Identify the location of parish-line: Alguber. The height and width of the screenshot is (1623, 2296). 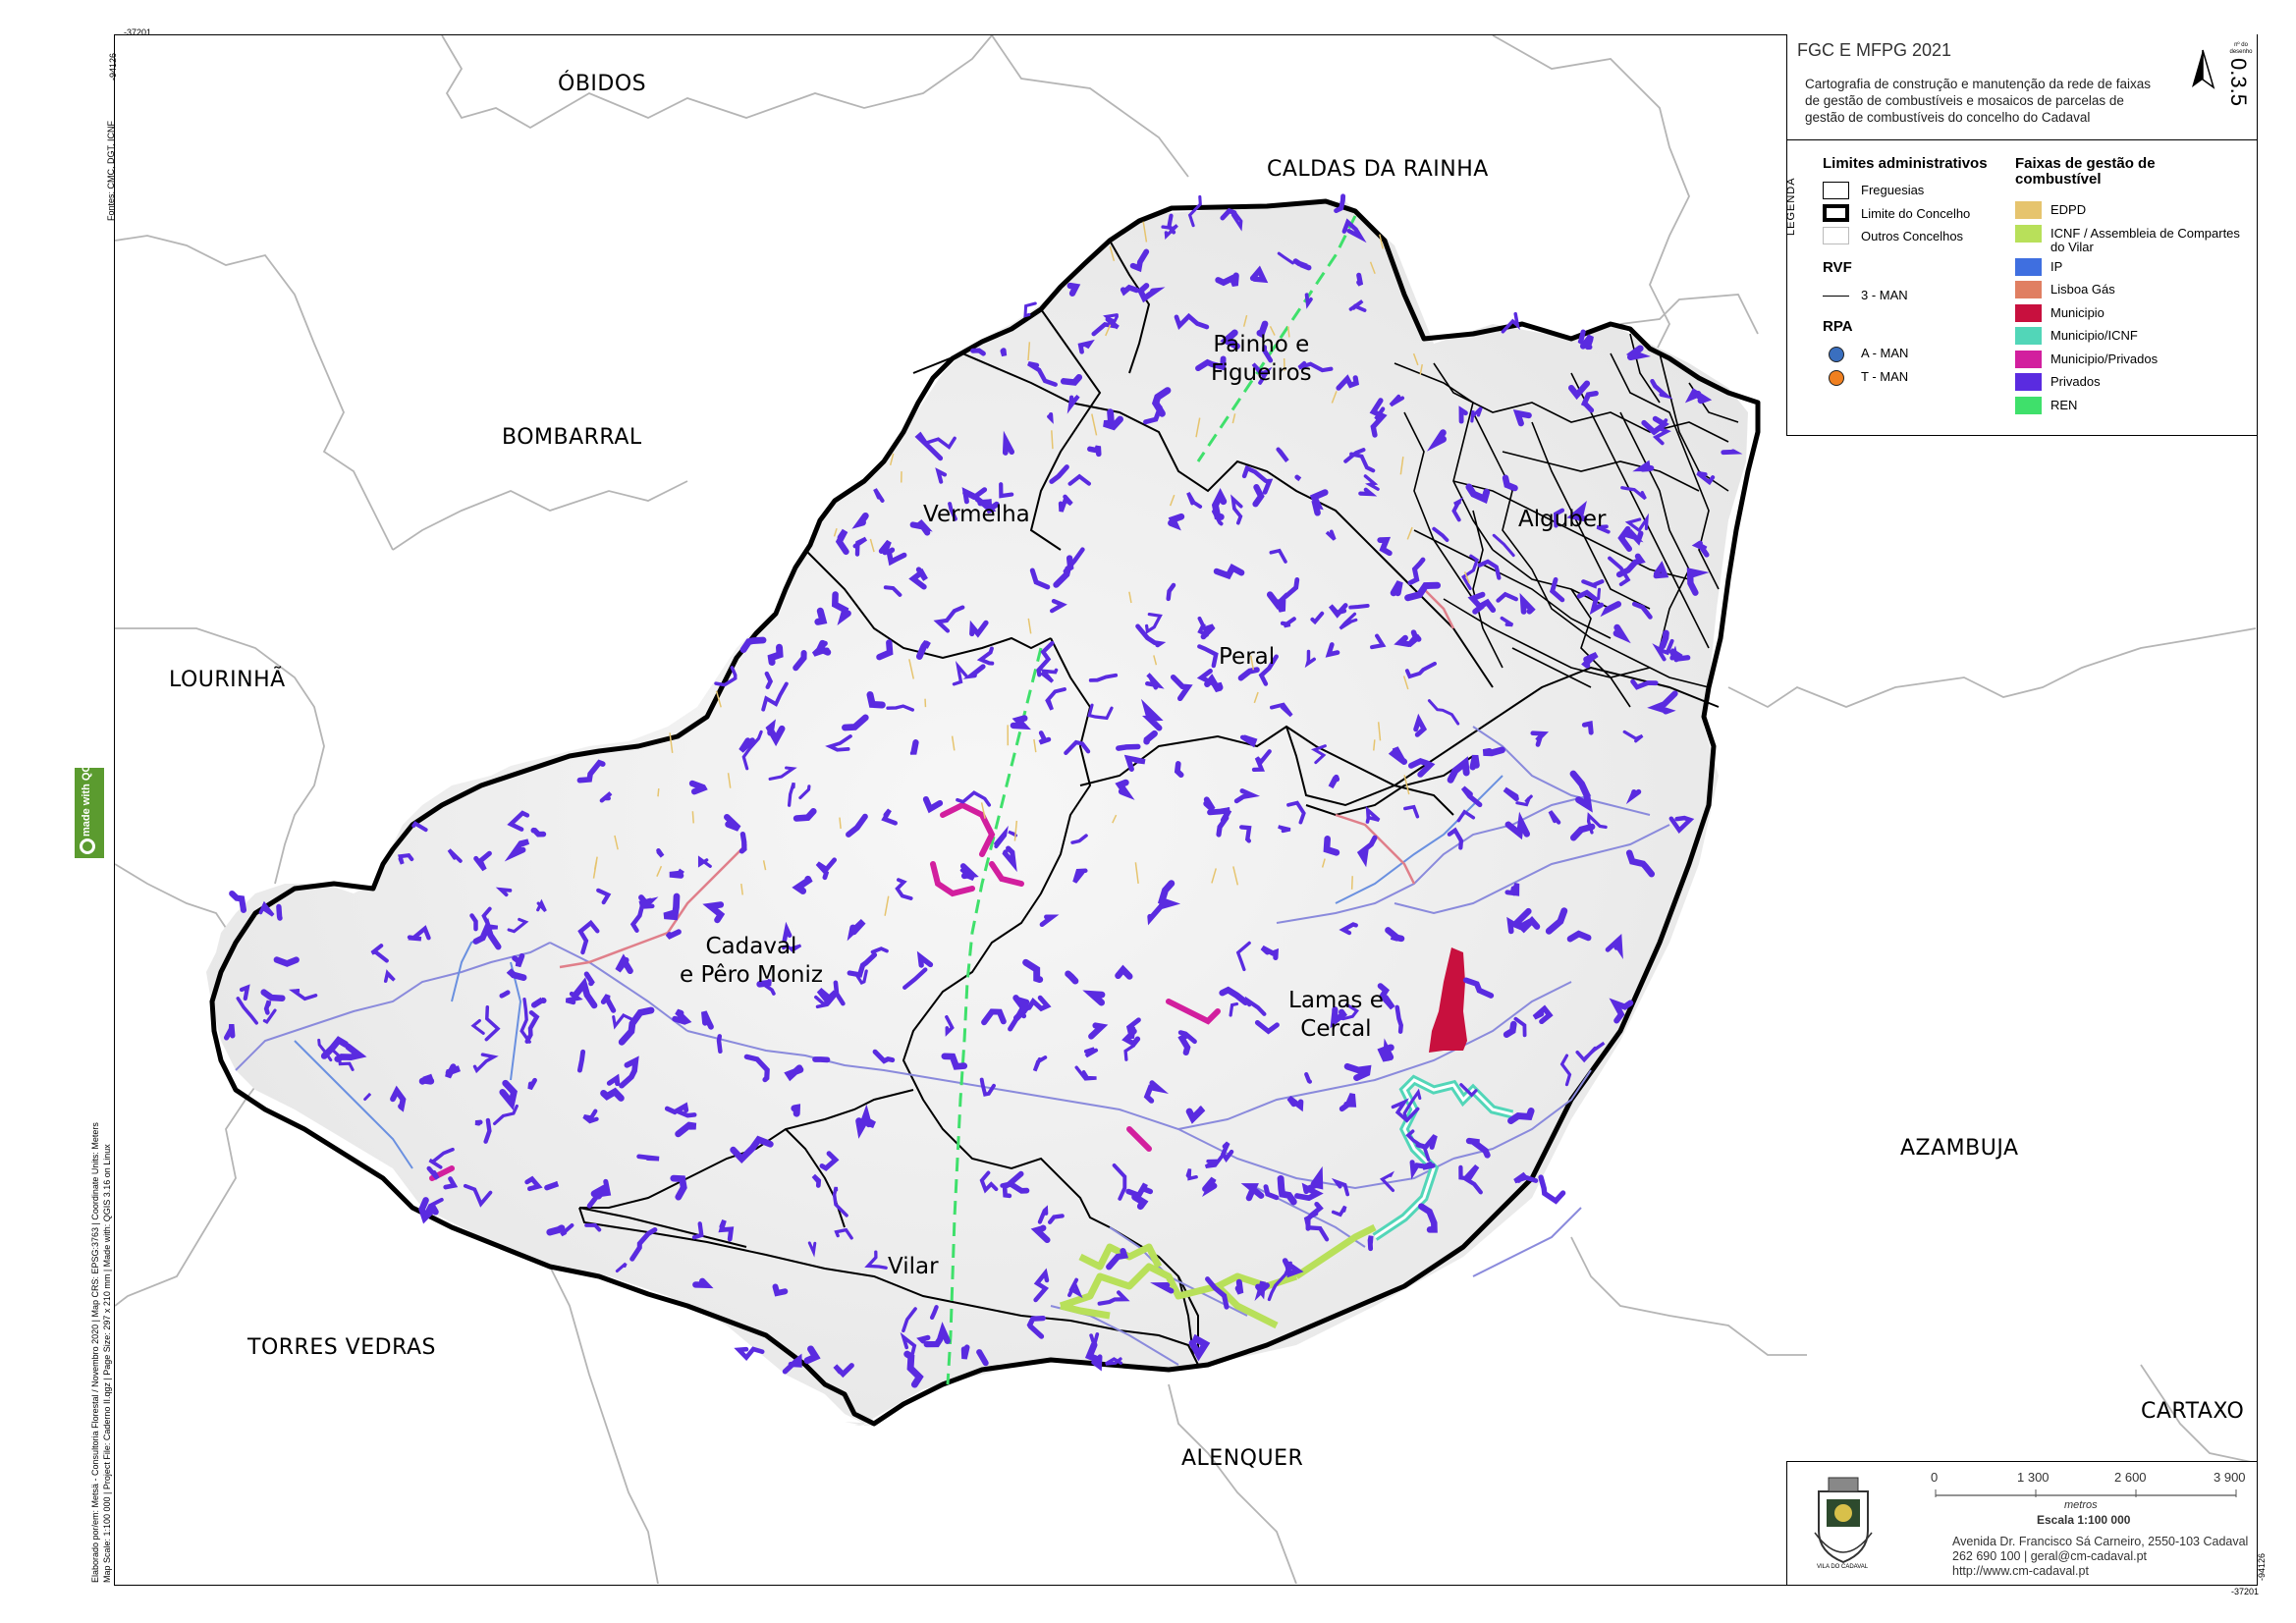
(1562, 520).